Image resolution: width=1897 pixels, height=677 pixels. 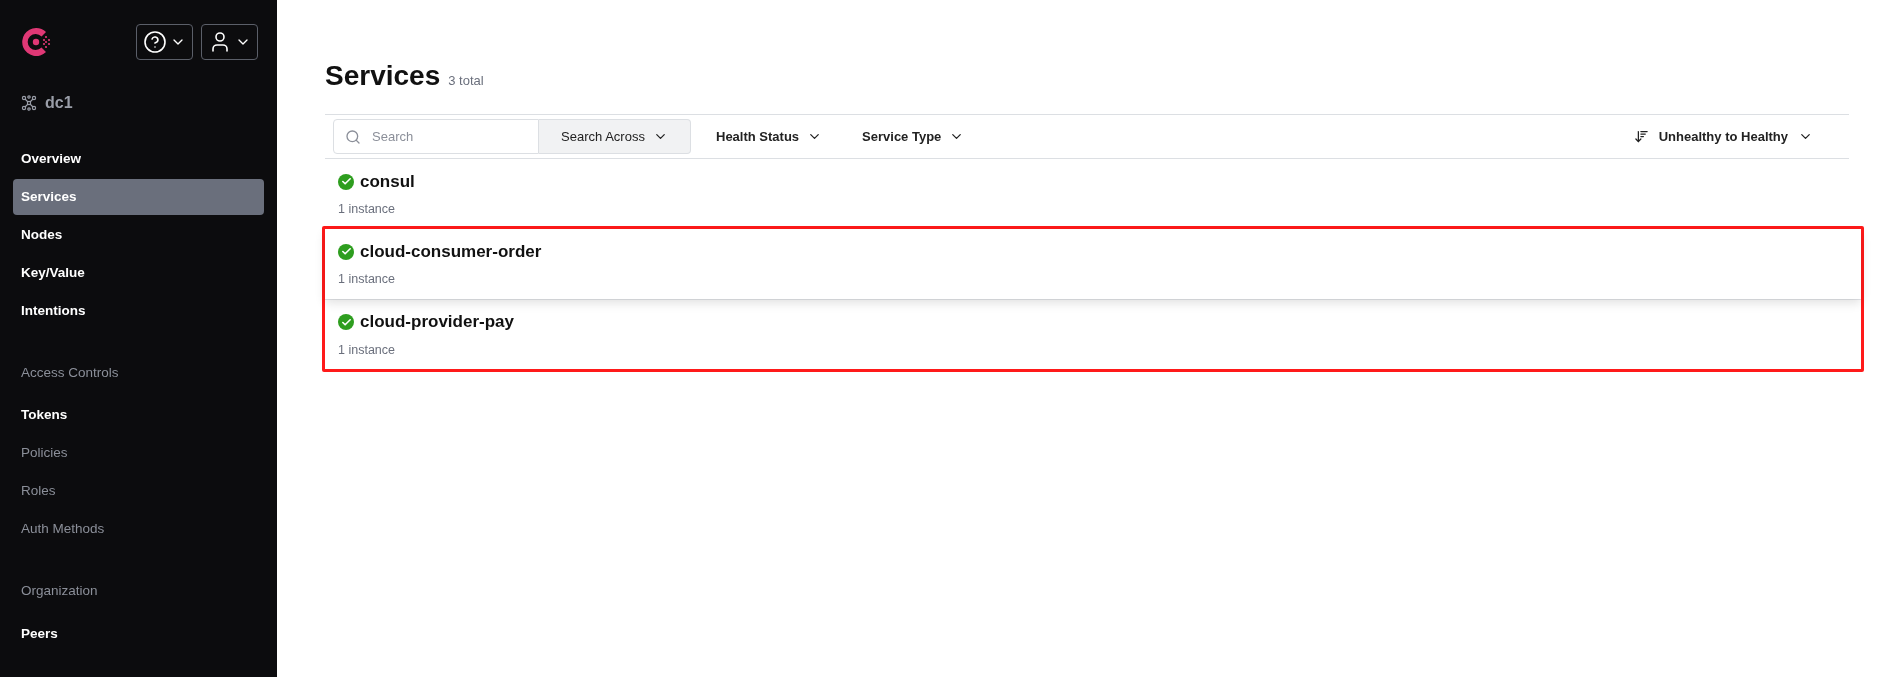 What do you see at coordinates (437, 322) in the screenshot?
I see `service-name: cloud-provider-pay` at bounding box center [437, 322].